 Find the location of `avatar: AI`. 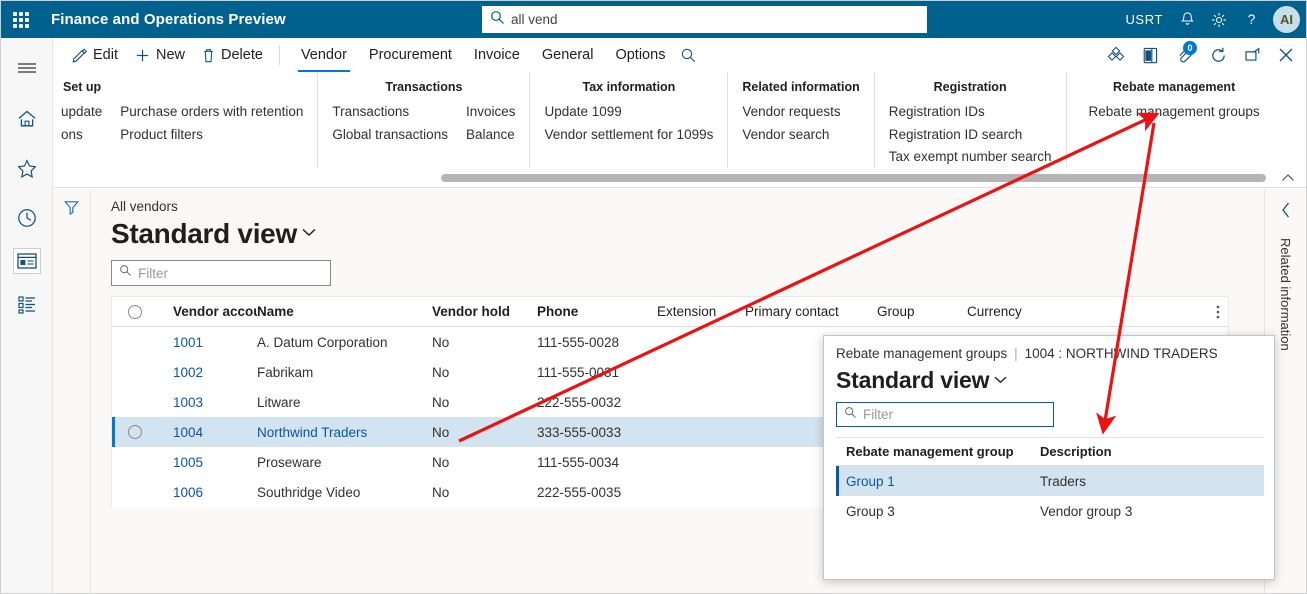

avatar: AI is located at coordinates (1286, 19).